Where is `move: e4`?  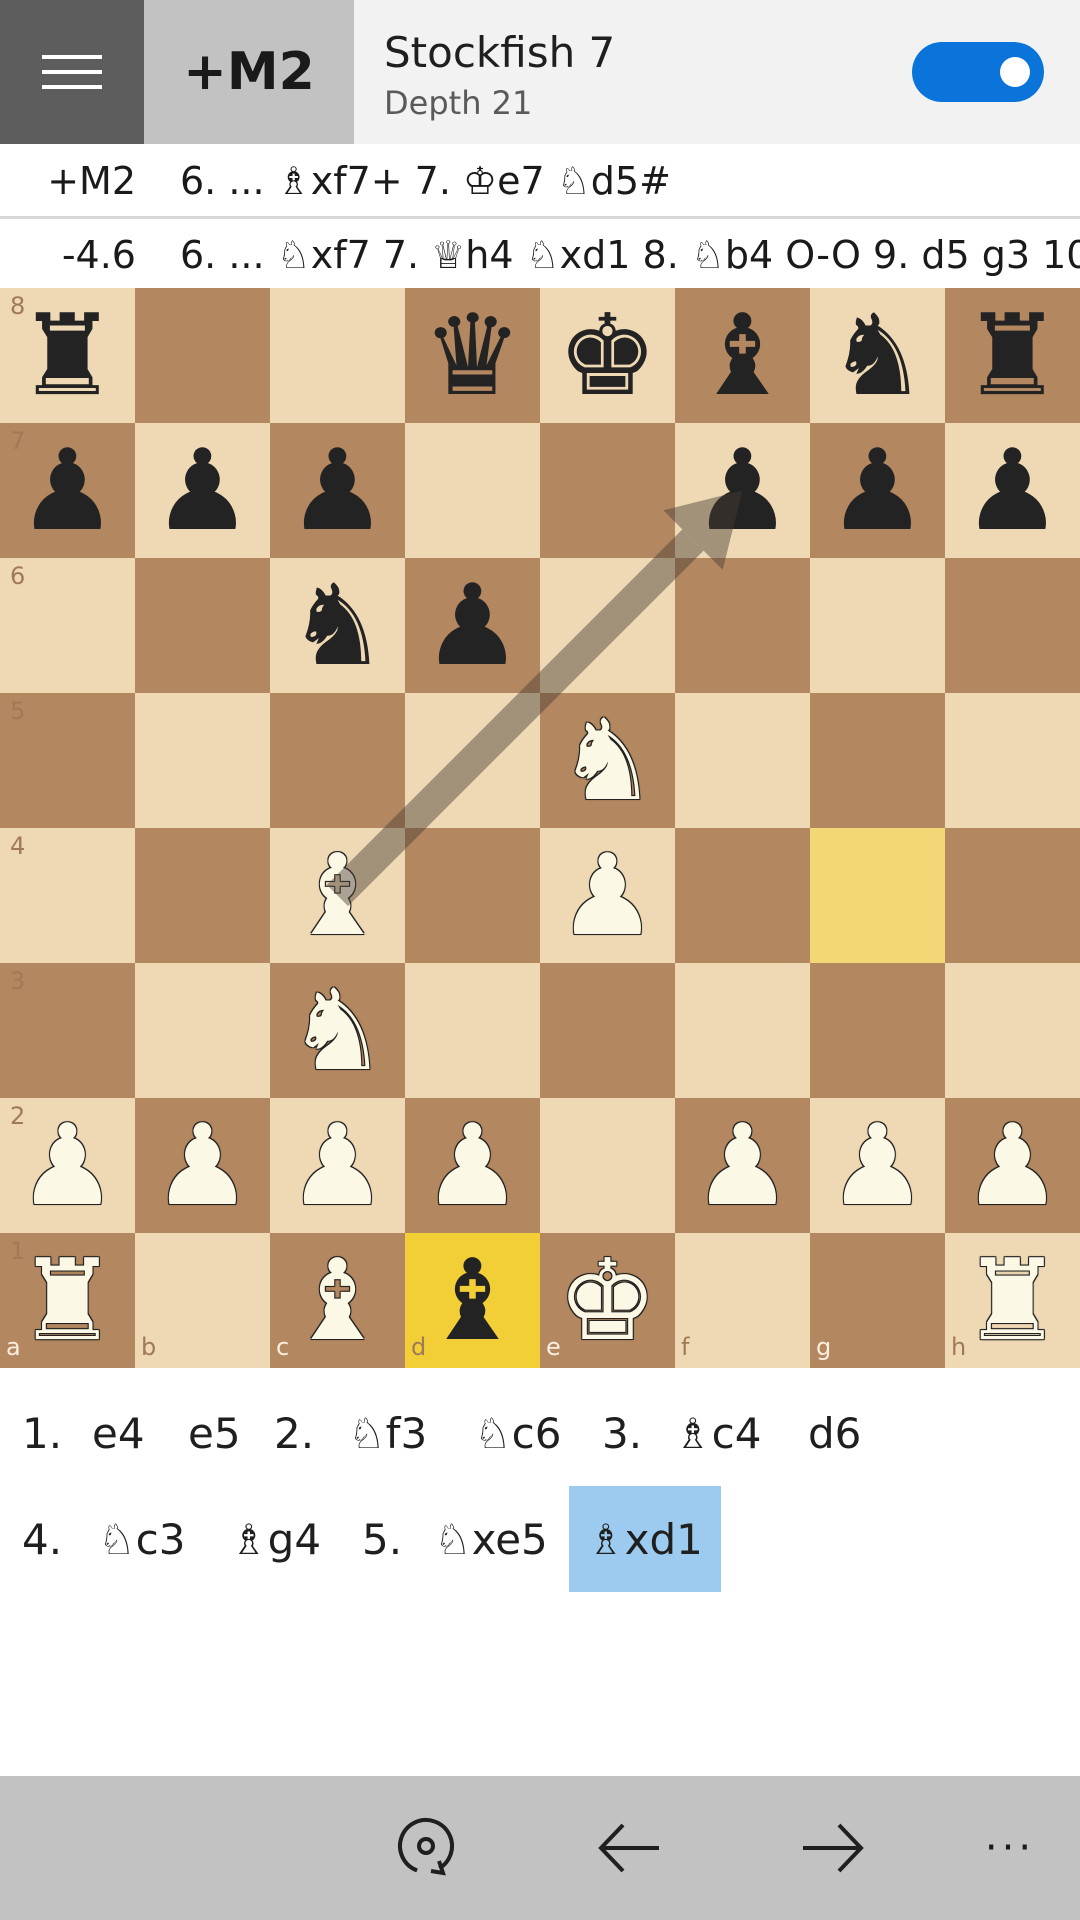 move: e4 is located at coordinates (118, 1433).